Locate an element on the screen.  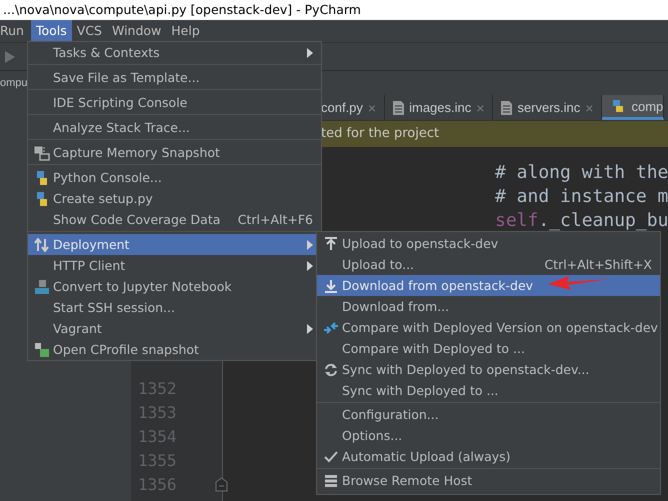
menu-bar-item: Window is located at coordinates (136, 31).